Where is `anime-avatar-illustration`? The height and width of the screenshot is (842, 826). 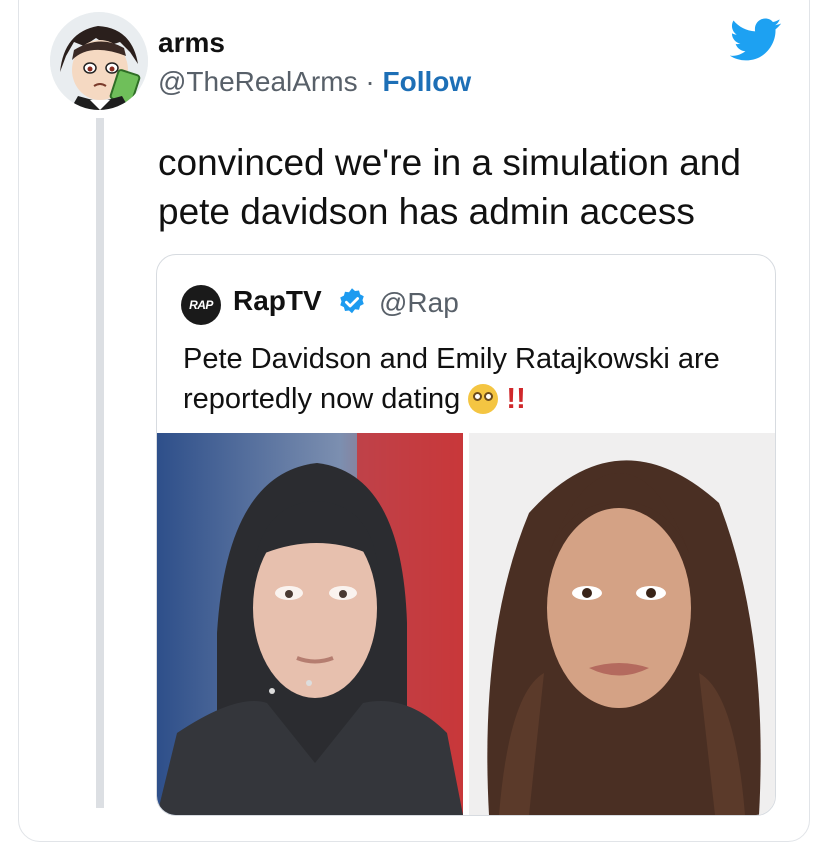 anime-avatar-illustration is located at coordinates (99, 61).